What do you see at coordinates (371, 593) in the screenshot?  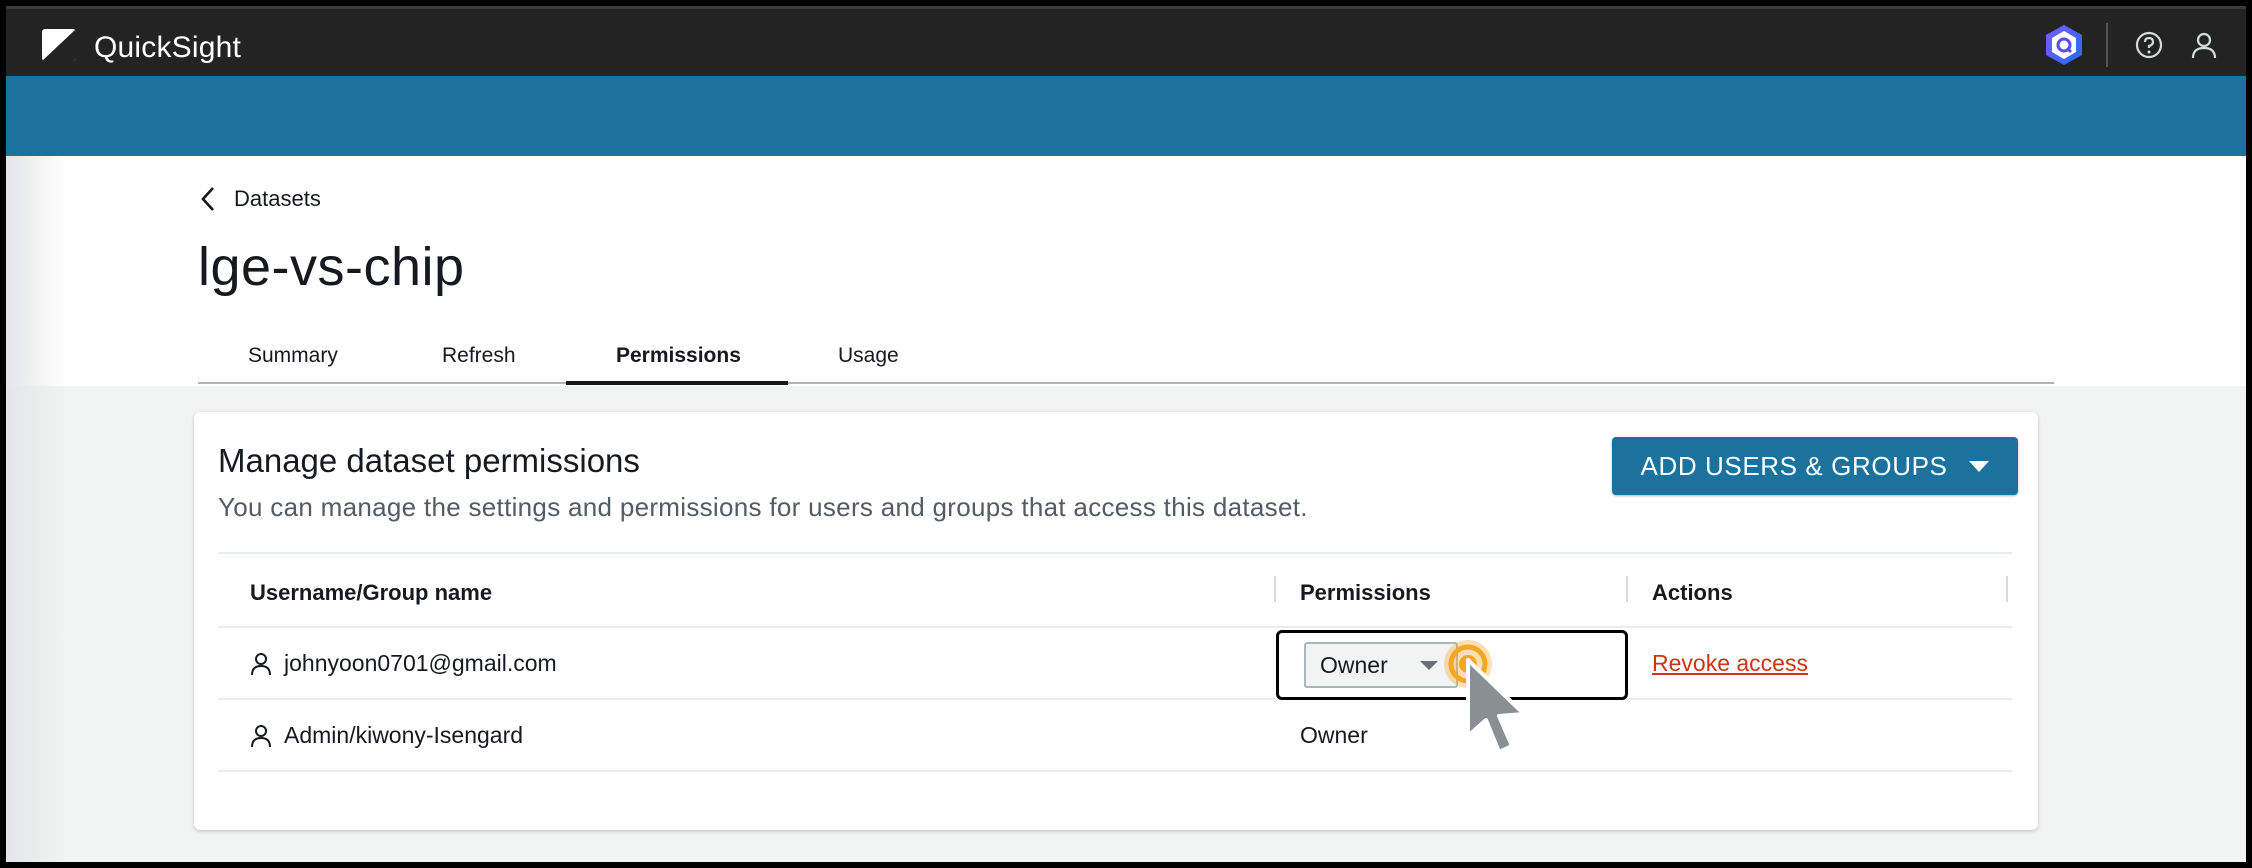 I see `column-header-name: Username/Group name` at bounding box center [371, 593].